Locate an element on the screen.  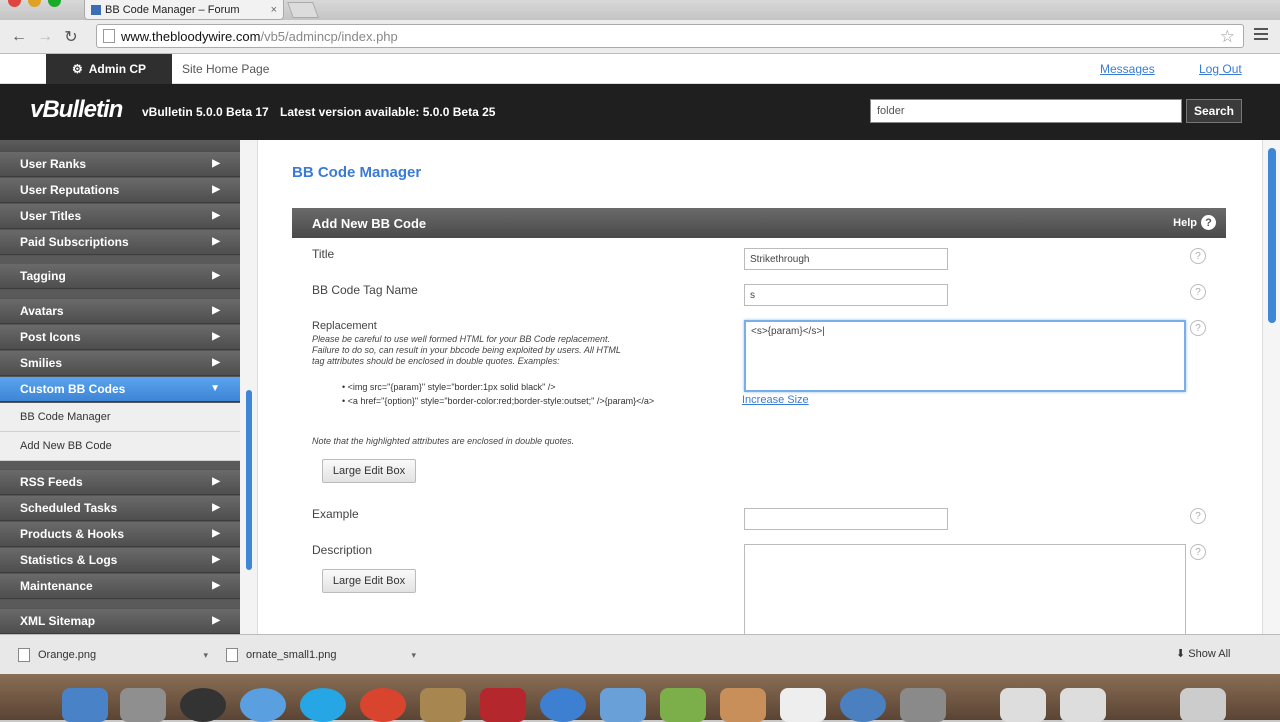
sidebar-item-label: Paid Subscriptions is located at coordinates (74, 242).